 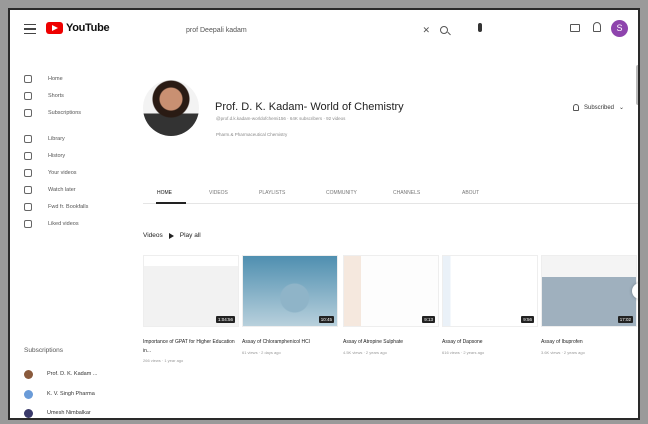 What do you see at coordinates (527, 319) in the screenshot?
I see `video-duration: 9:56` at bounding box center [527, 319].